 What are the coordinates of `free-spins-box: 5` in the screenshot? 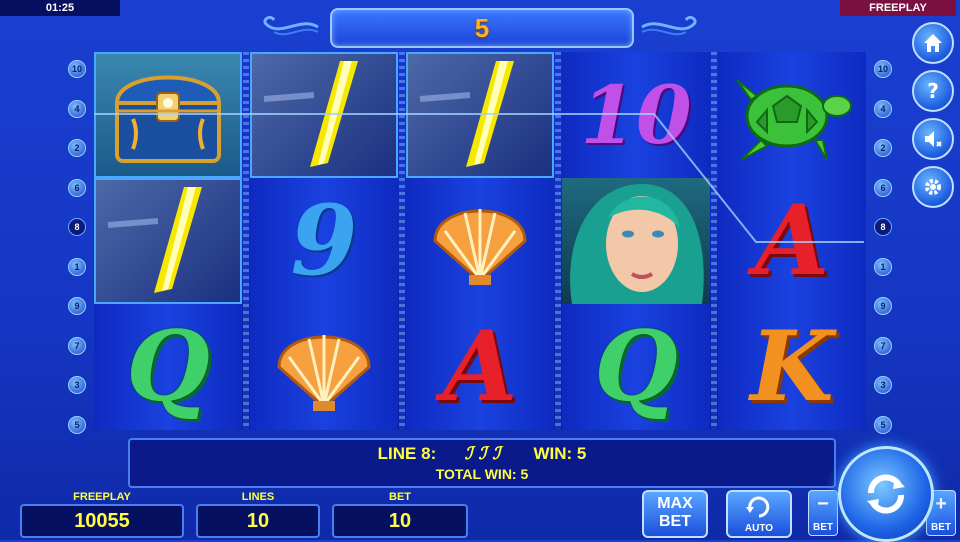 It's located at (482, 28).